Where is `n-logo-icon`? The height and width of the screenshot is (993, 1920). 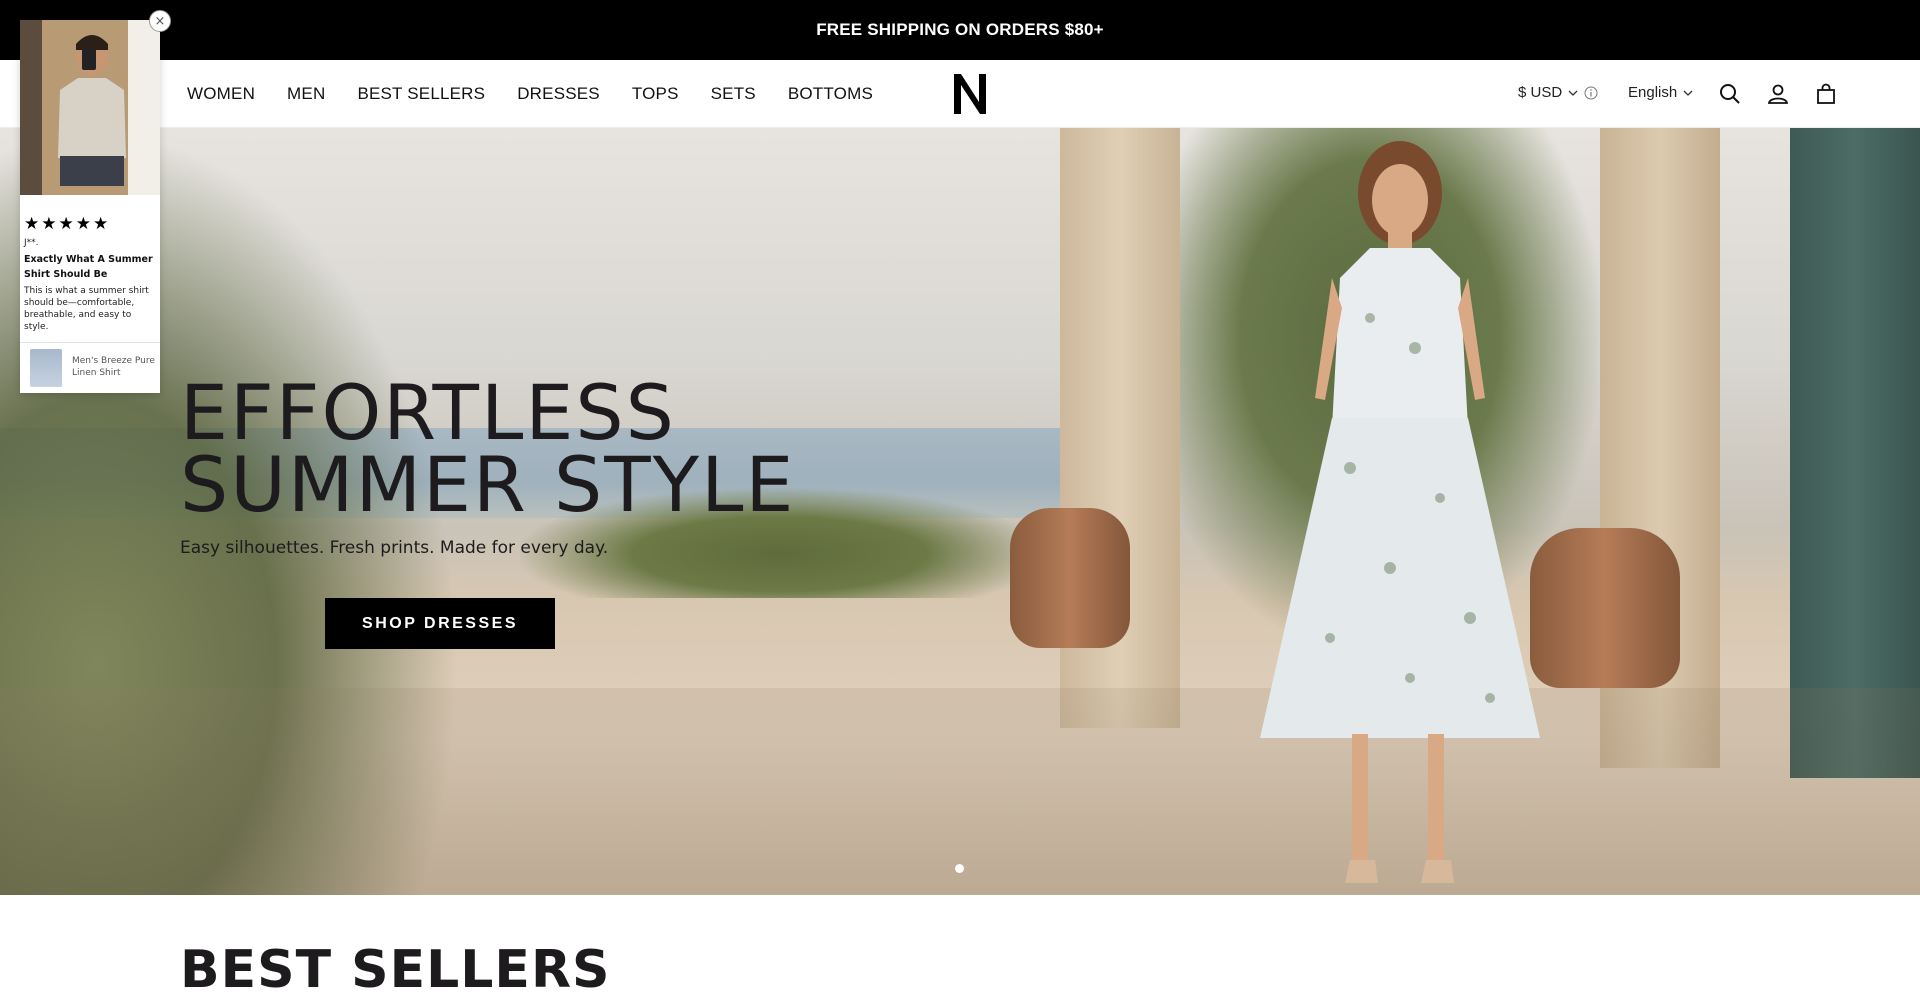 n-logo-icon is located at coordinates (970, 94).